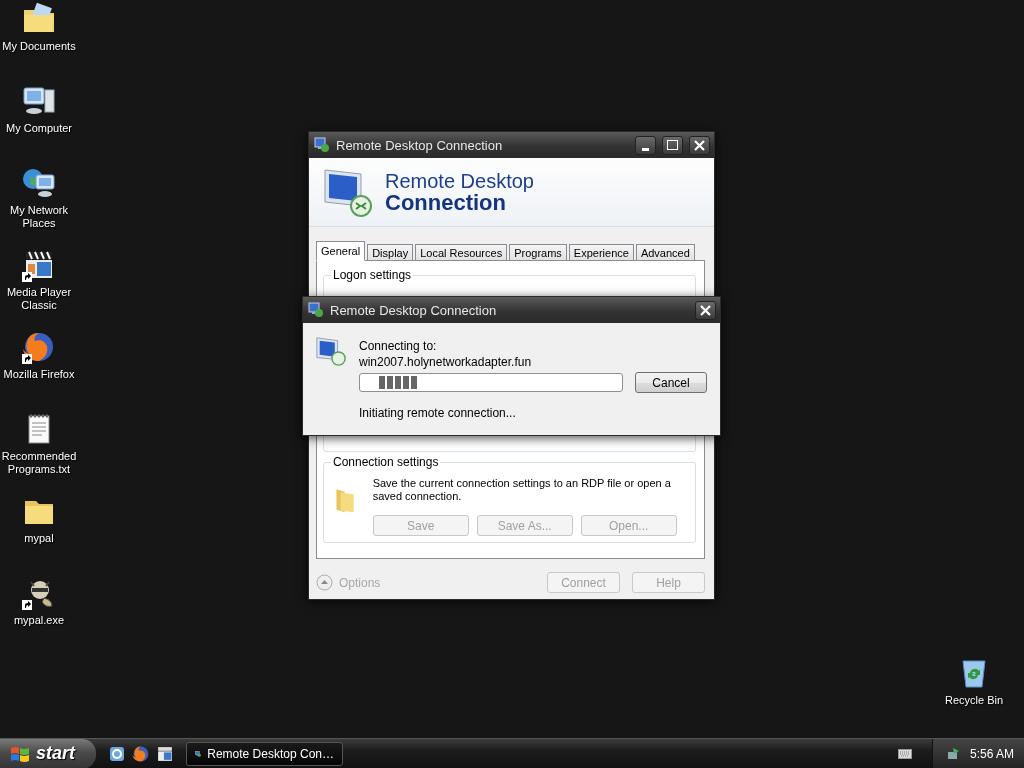 The height and width of the screenshot is (768, 1024). Describe the element at coordinates (39, 620) in the screenshot. I see `desktop-icon-label: mypal.exe` at that location.